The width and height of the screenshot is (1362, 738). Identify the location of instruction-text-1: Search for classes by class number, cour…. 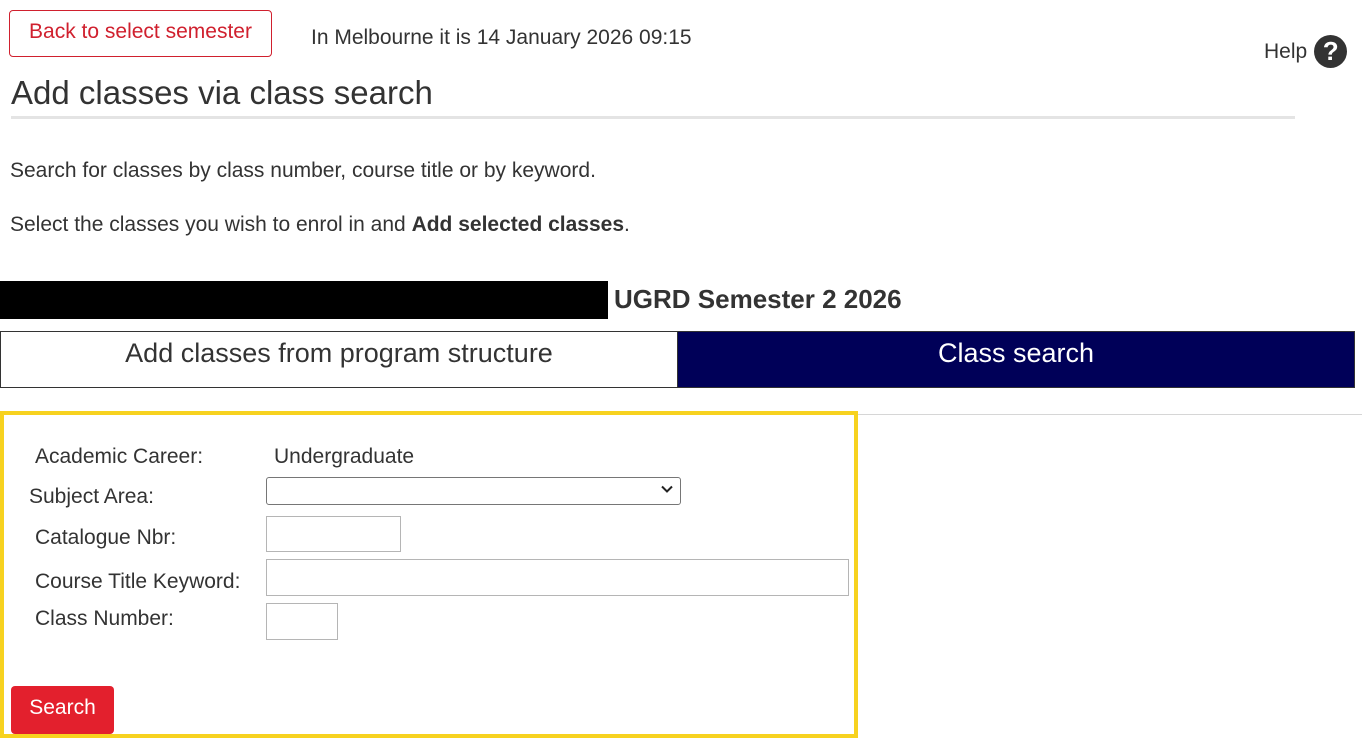
(303, 170).